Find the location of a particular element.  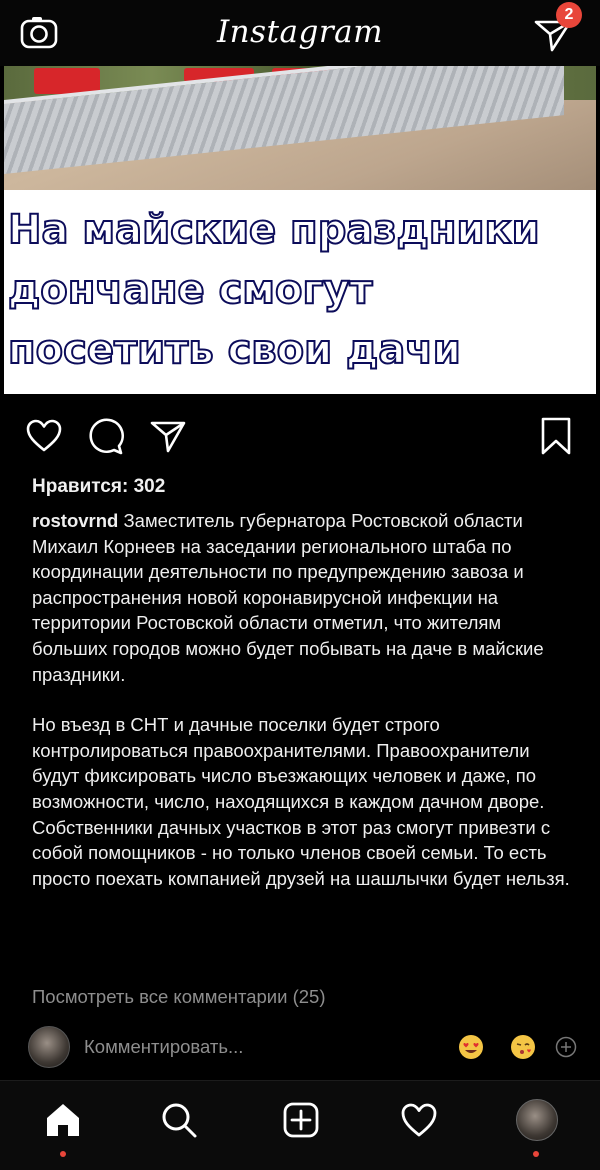

headline-line: посетить свои дачи is located at coordinates (234, 350).